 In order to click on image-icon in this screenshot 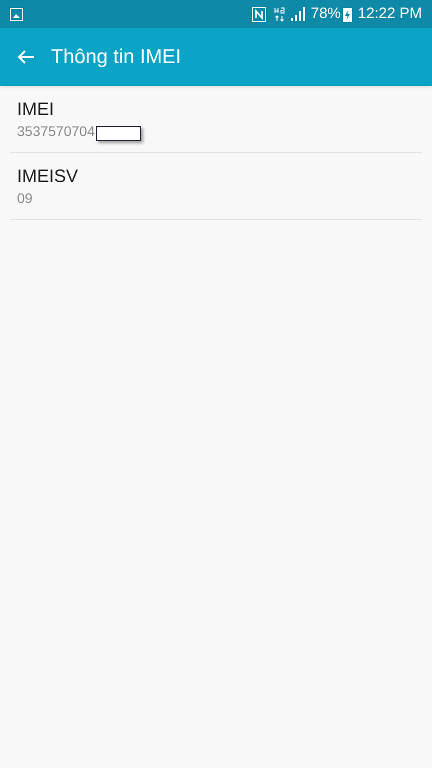, I will do `click(16, 14)`.